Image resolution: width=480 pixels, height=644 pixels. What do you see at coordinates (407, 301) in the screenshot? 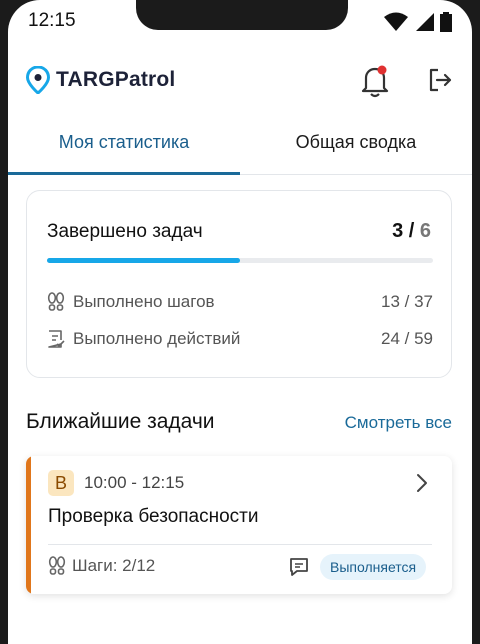
I see `stat-value: 13 / 37` at bounding box center [407, 301].